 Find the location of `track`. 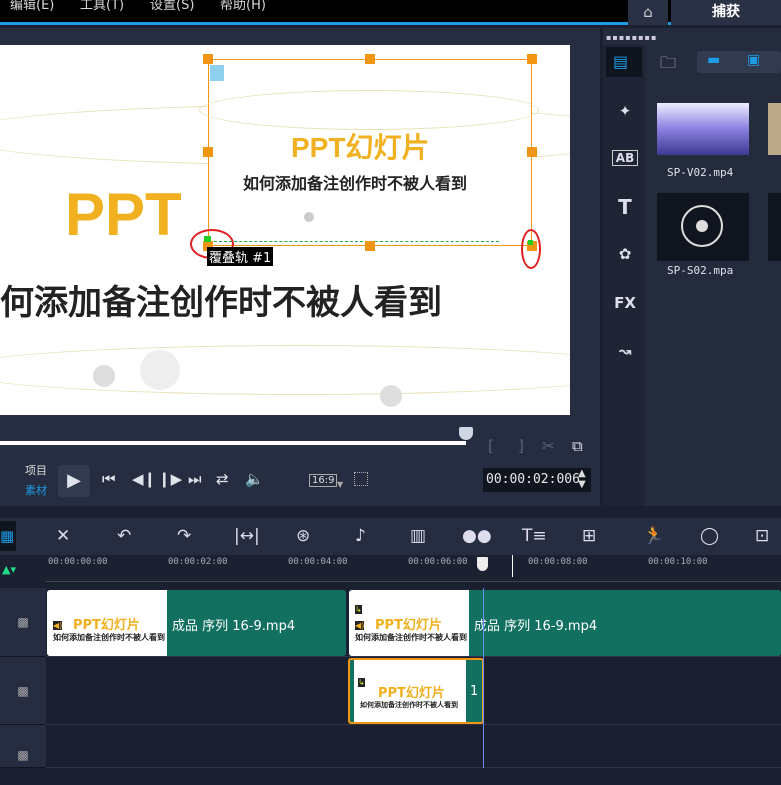

track is located at coordinates (413, 746).